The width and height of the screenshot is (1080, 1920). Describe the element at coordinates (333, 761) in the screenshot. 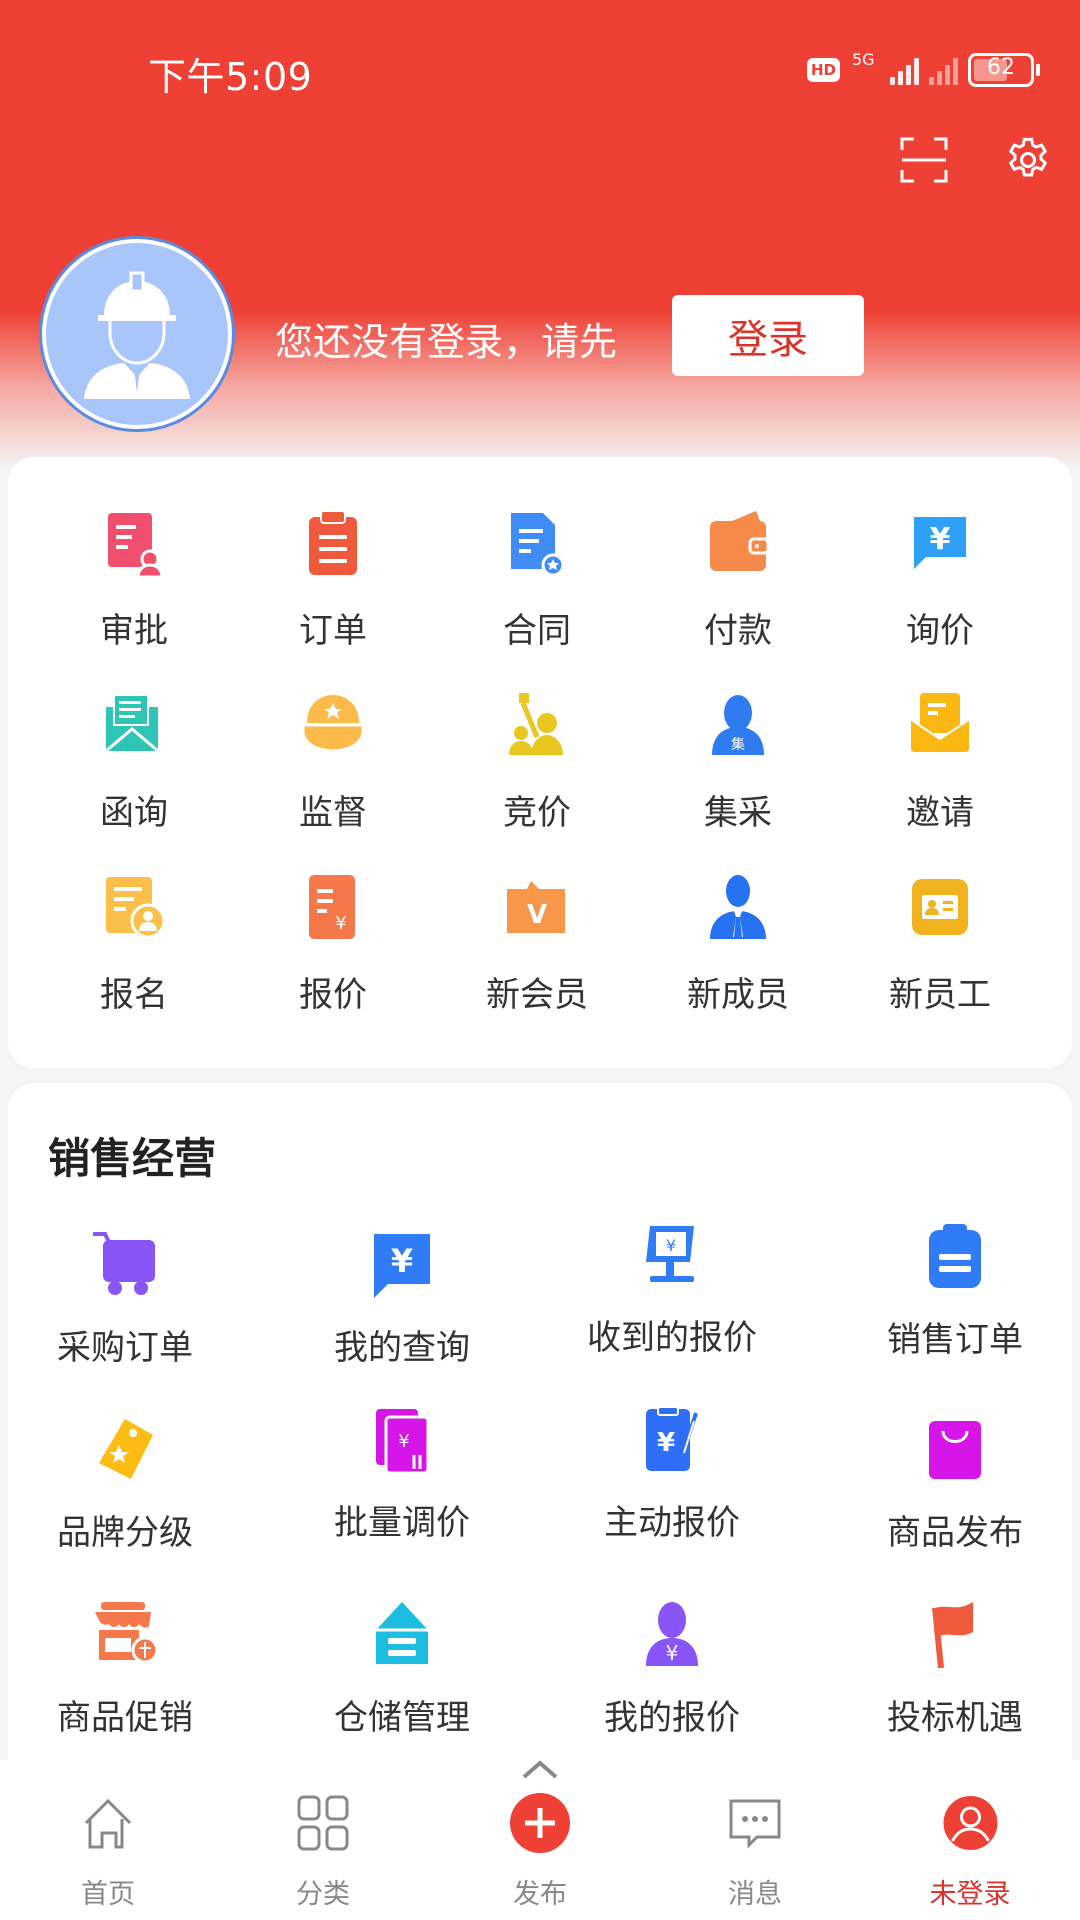

I see `quick-item-7: 监督` at that location.